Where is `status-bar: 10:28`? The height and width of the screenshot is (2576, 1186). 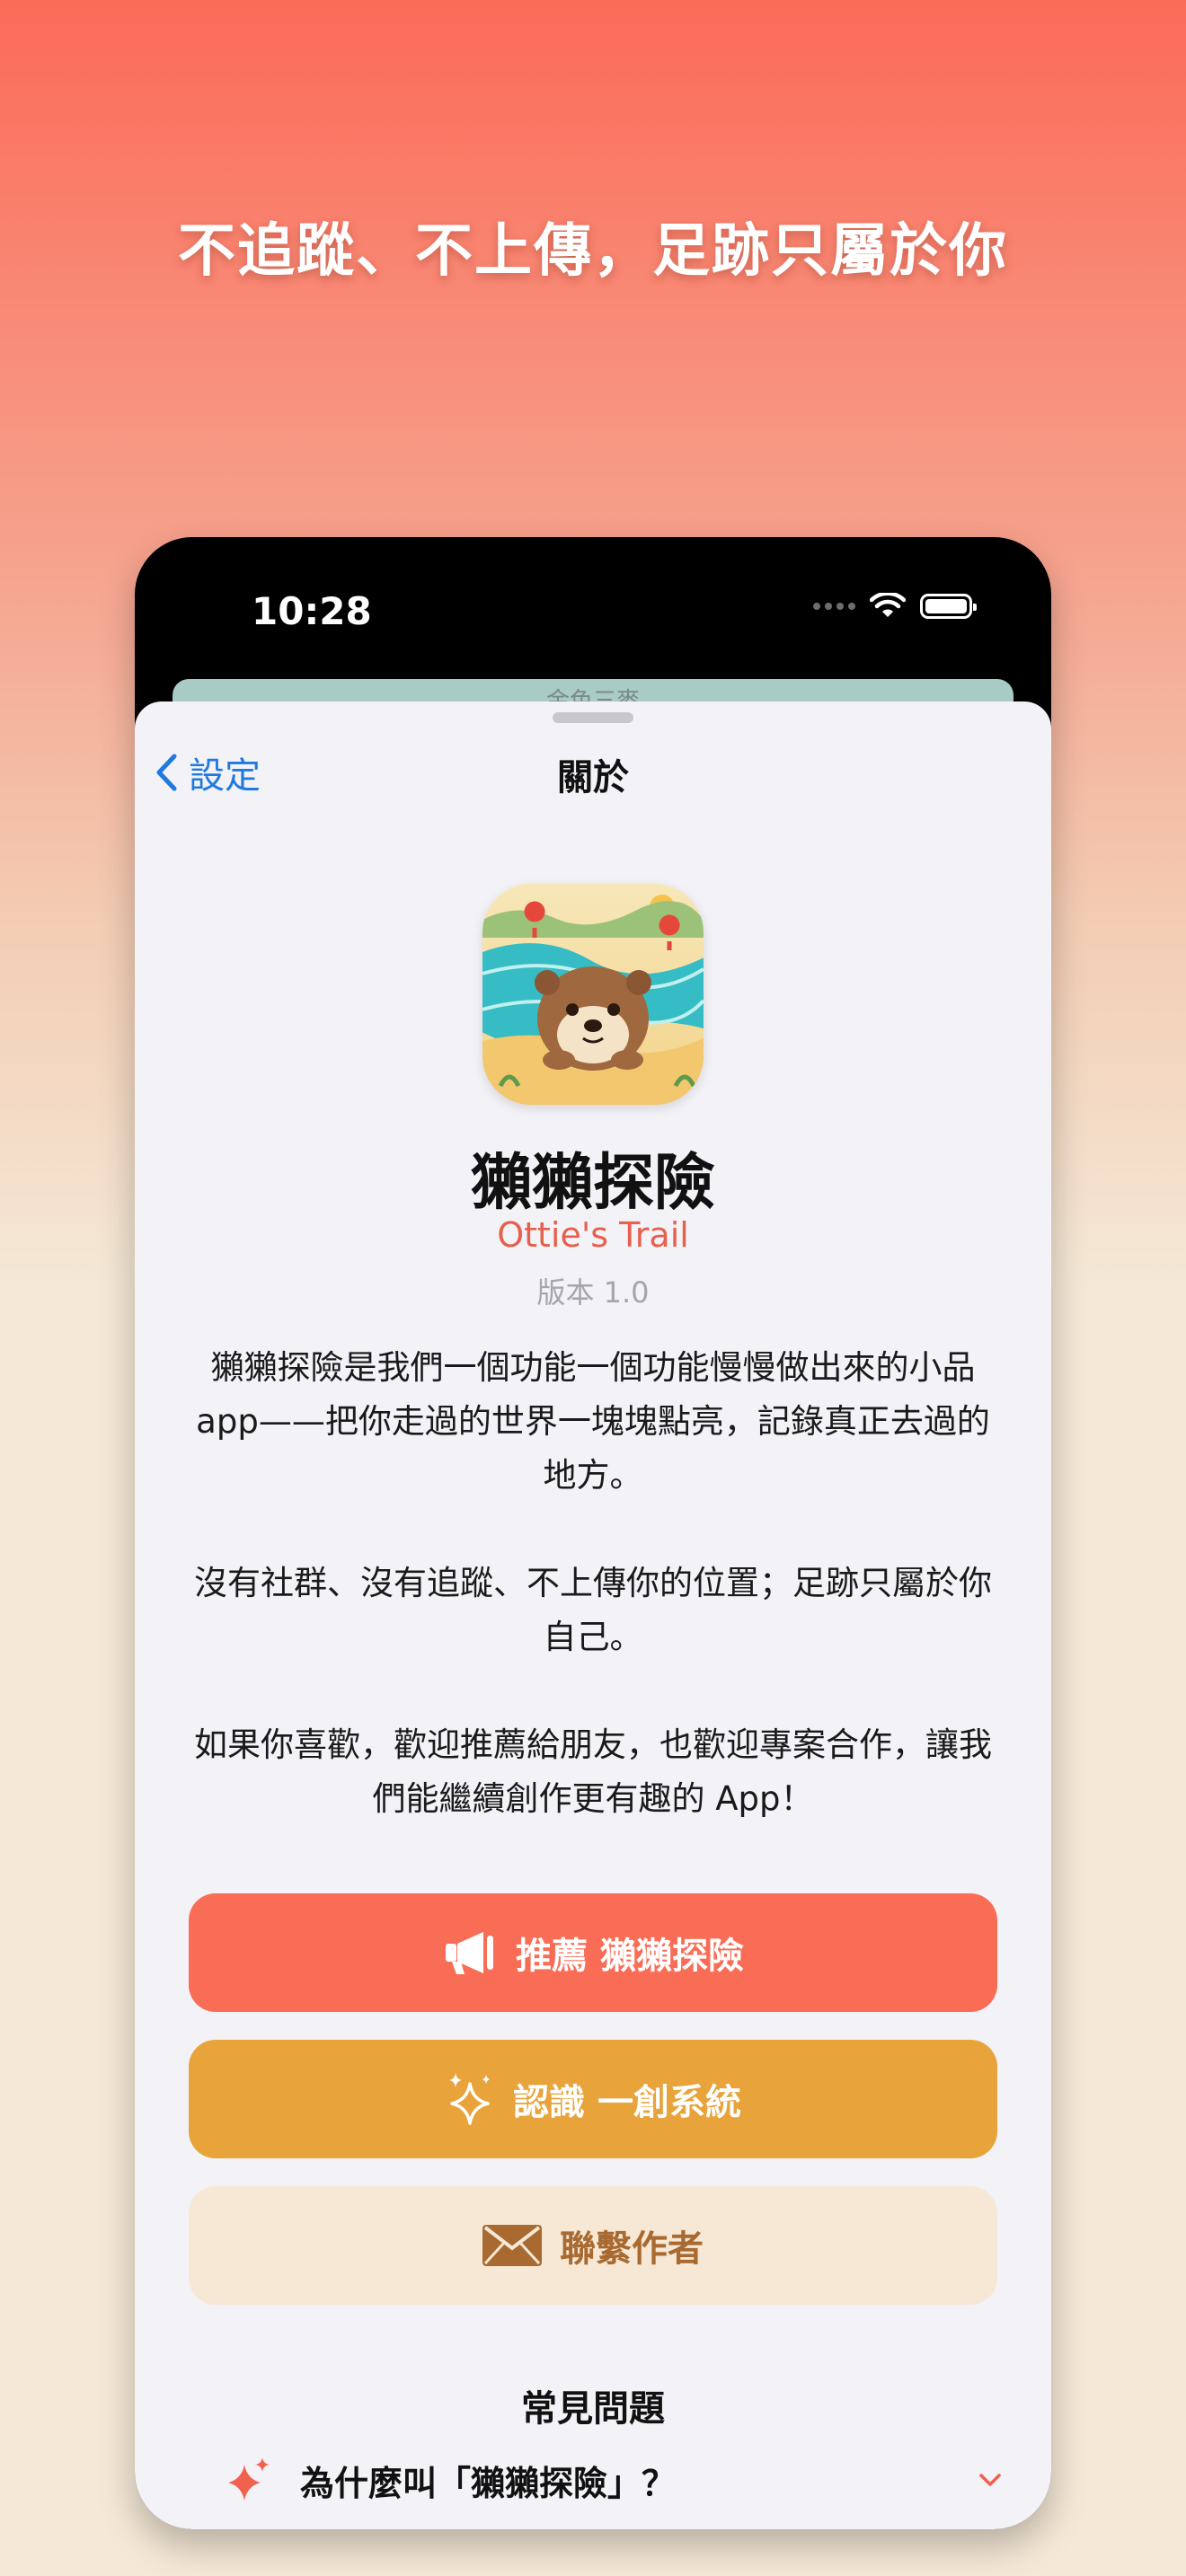
status-bar: 10:28 is located at coordinates (593, 609).